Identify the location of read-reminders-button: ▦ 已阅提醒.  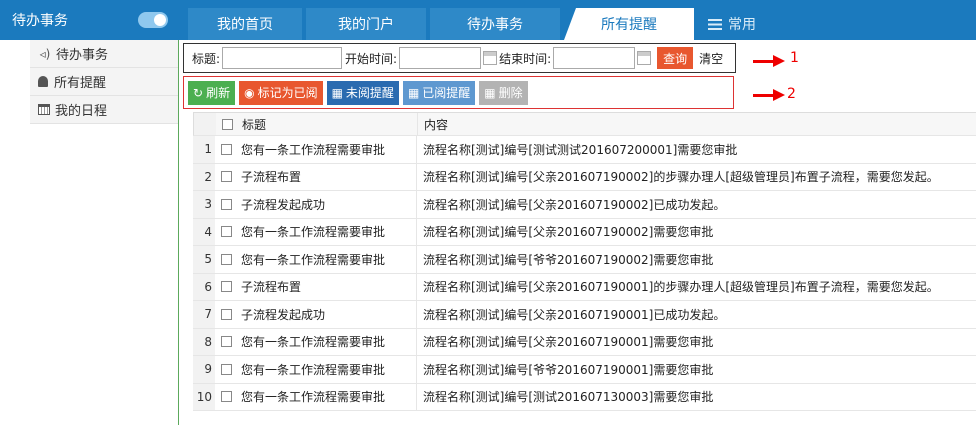
(439, 92).